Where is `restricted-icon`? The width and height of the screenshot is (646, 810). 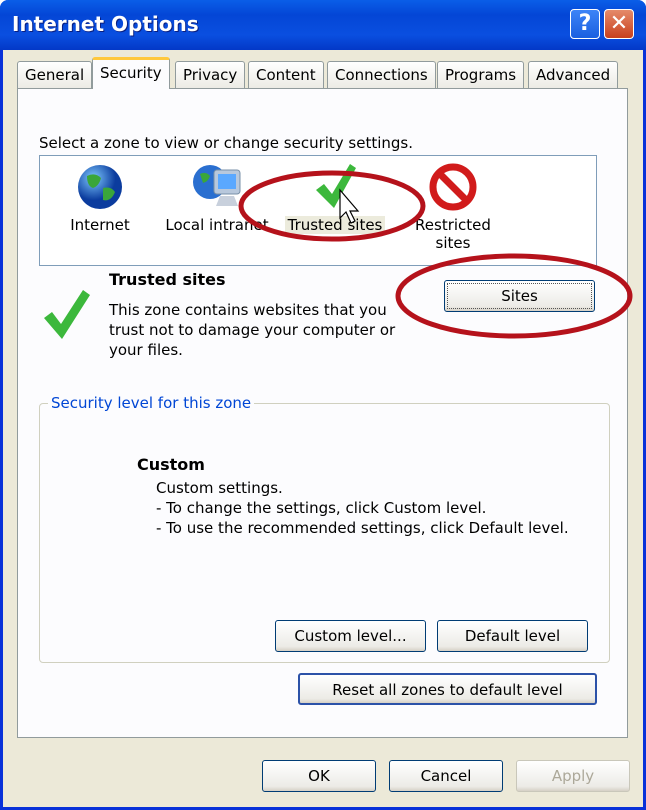 restricted-icon is located at coordinates (453, 187).